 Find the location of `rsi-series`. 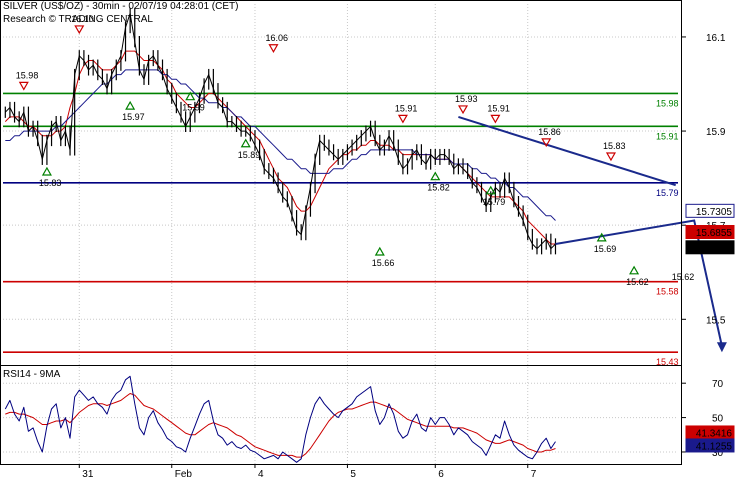

rsi-series is located at coordinates (280, 419).